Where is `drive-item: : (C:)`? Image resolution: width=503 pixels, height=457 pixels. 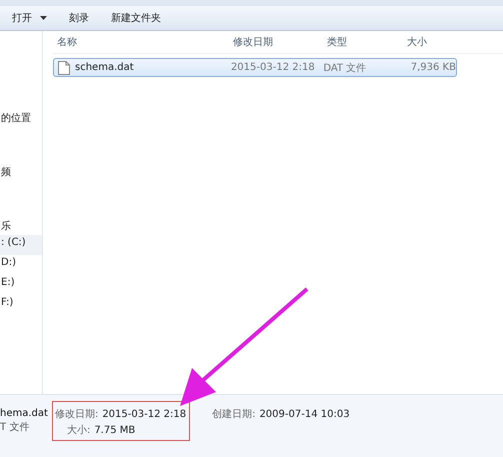
drive-item: : (C:) is located at coordinates (21, 245).